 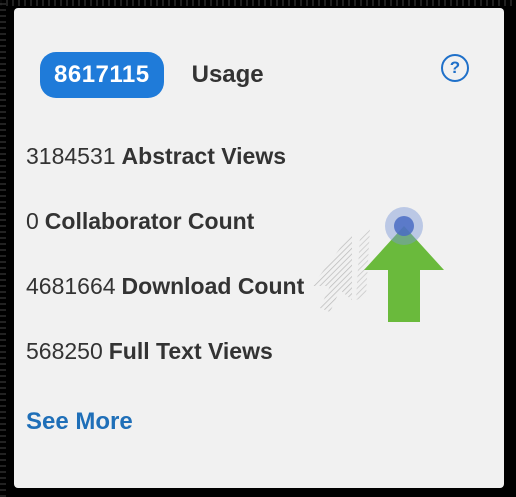 I want to click on usage-header: 8617115 Usage, so click(x=152, y=75).